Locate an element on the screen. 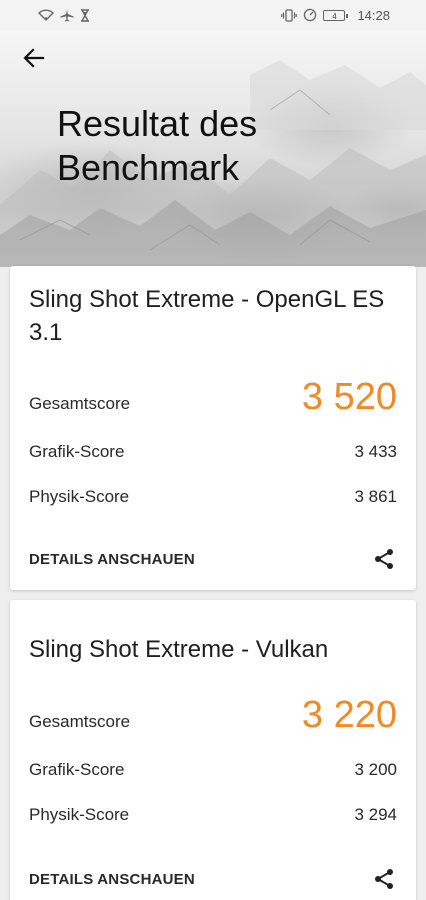 This screenshot has width=426, height=900. graphics-score-value: 3 433 is located at coordinates (375, 451).